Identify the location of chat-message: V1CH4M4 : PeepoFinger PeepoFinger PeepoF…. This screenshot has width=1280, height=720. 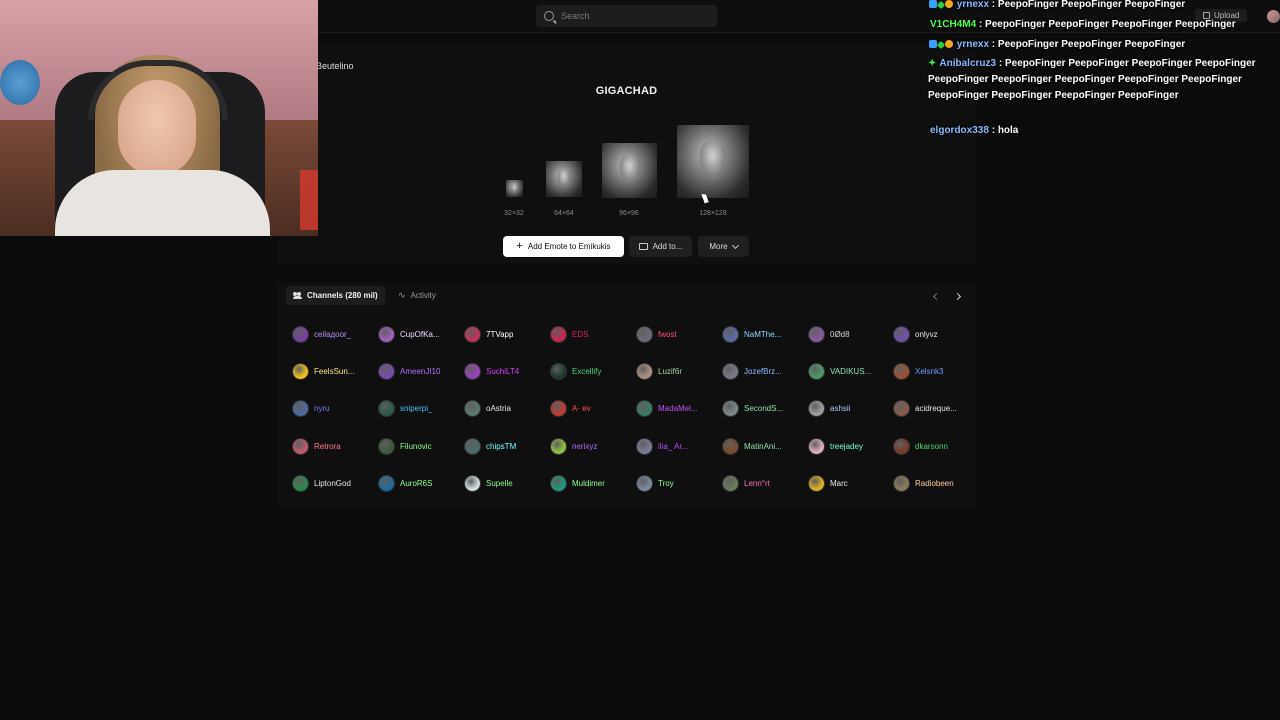
(1083, 24).